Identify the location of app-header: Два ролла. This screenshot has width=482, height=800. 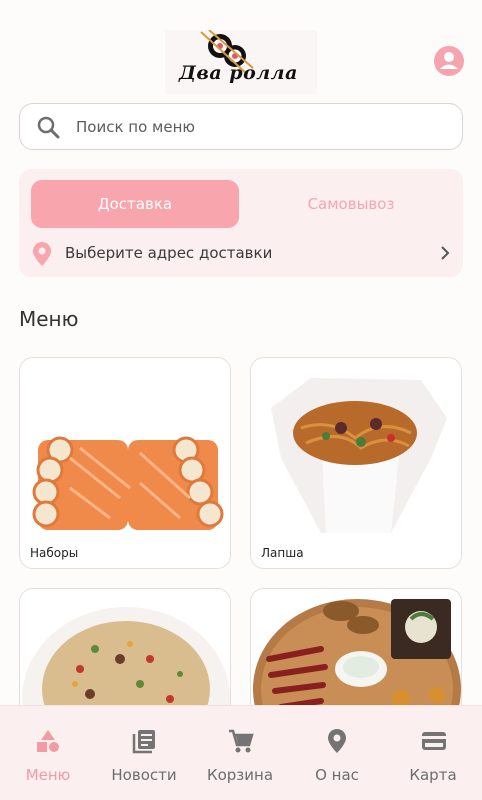
(241, 50).